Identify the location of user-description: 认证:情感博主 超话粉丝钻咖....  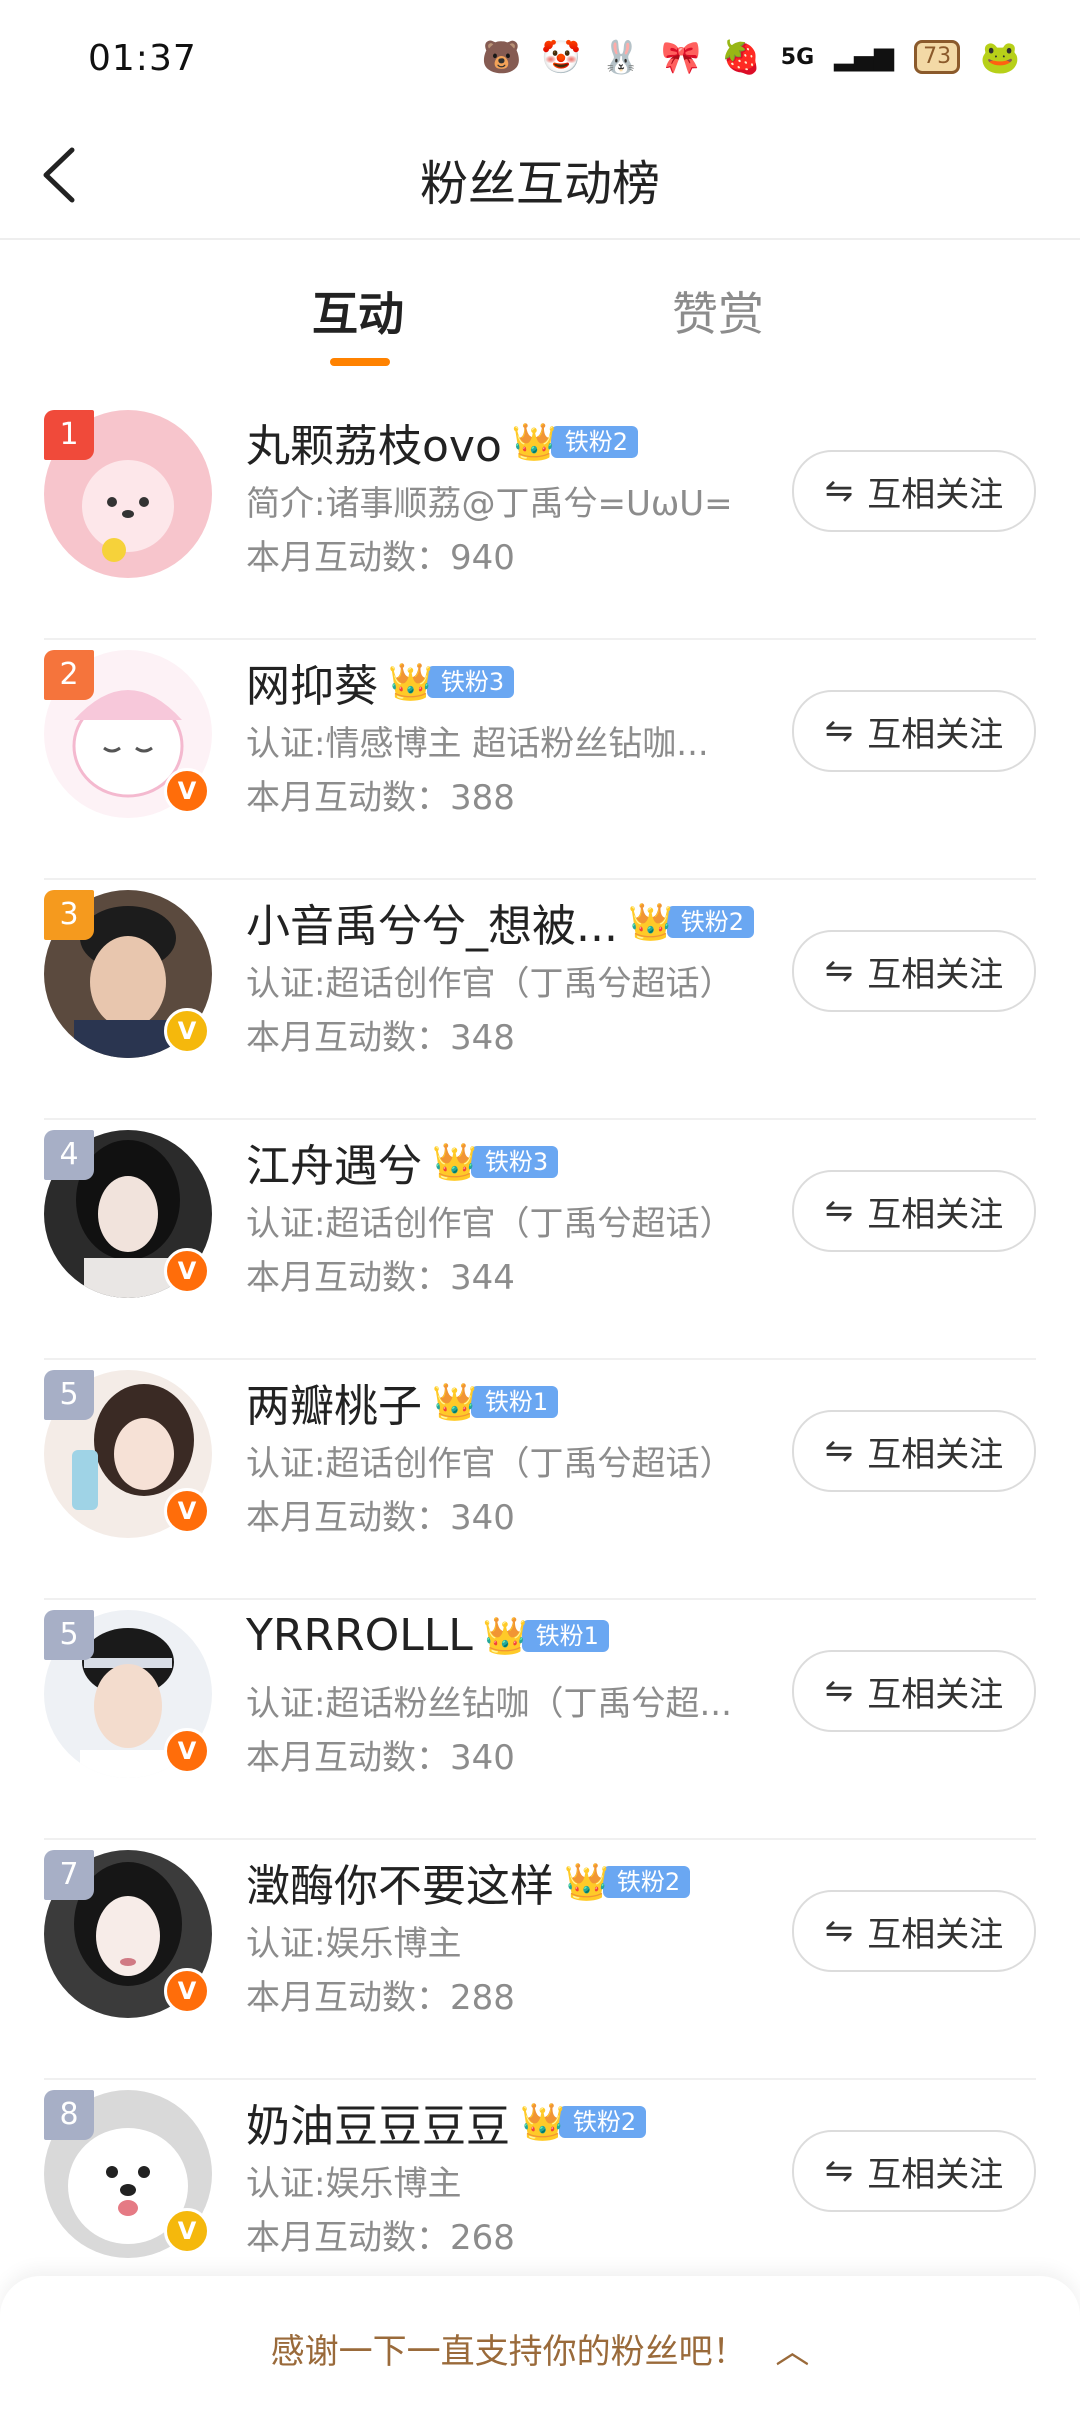
(477, 744).